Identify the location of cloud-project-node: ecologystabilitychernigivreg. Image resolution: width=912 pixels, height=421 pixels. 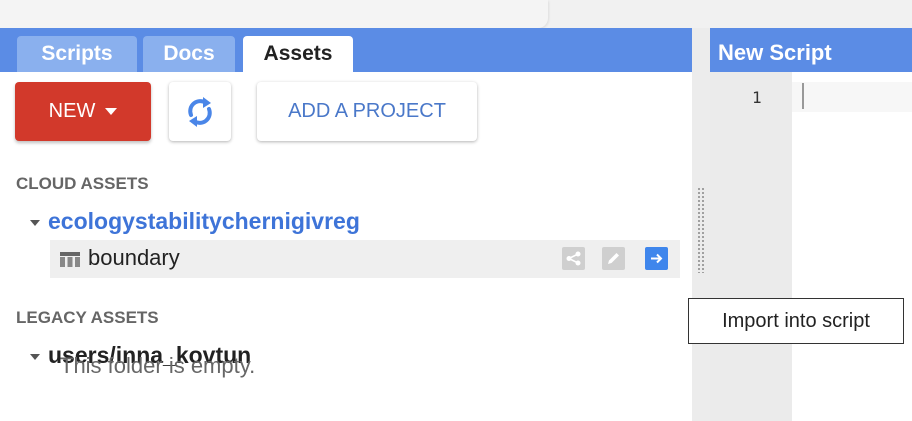
(195, 221).